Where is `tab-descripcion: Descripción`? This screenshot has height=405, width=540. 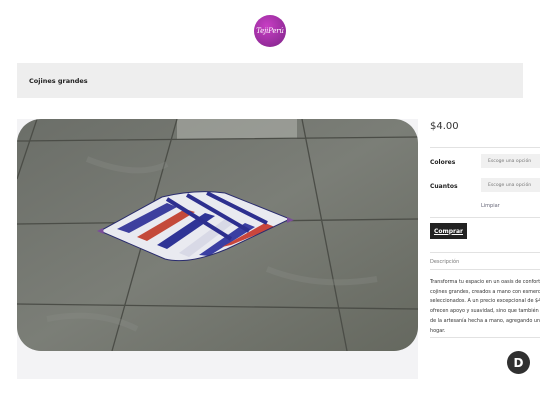 tab-descripcion: Descripción is located at coordinates (444, 262).